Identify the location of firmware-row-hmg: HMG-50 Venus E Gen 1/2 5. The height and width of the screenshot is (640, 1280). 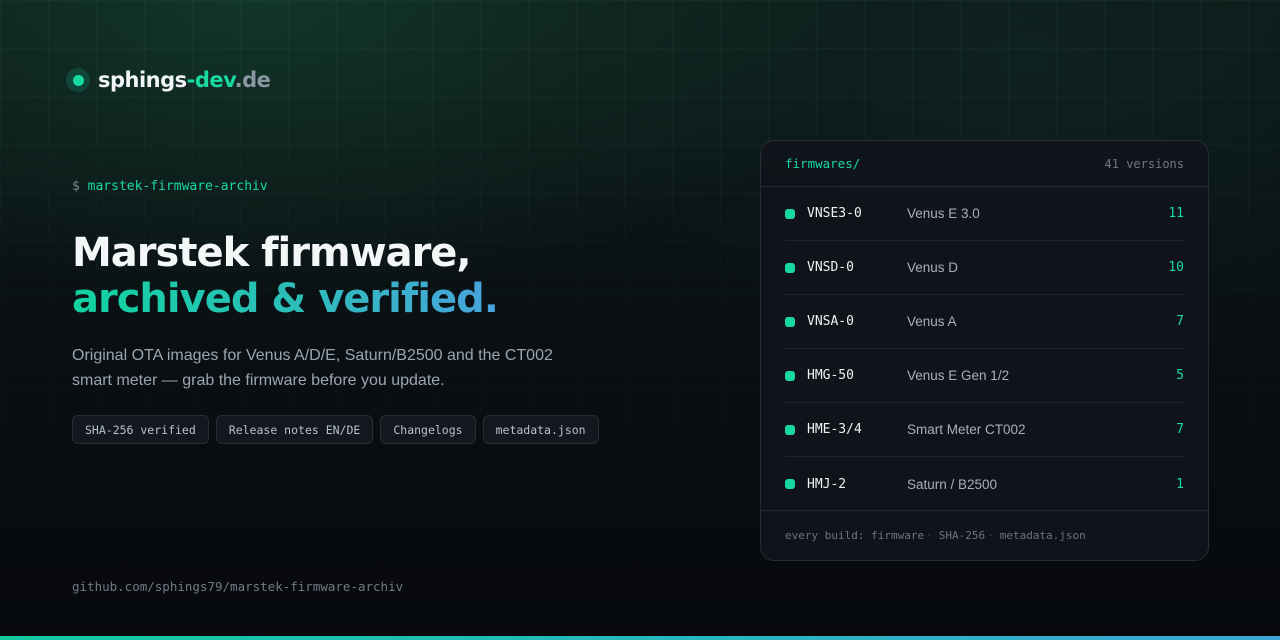
(984, 376).